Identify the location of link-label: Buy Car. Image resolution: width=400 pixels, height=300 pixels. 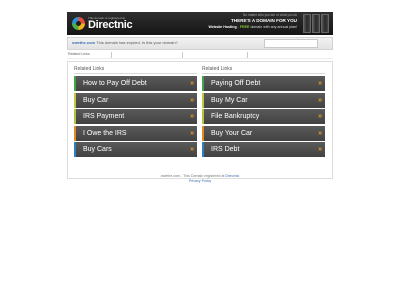
(96, 100).